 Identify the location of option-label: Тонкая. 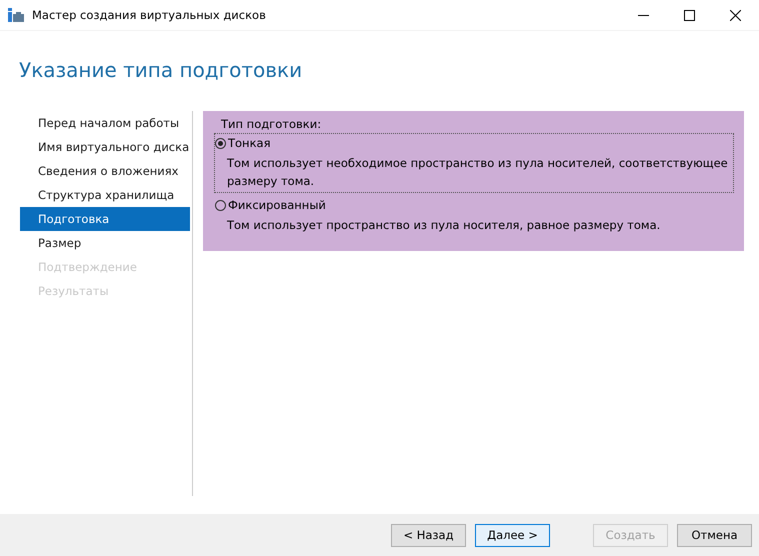
(249, 143).